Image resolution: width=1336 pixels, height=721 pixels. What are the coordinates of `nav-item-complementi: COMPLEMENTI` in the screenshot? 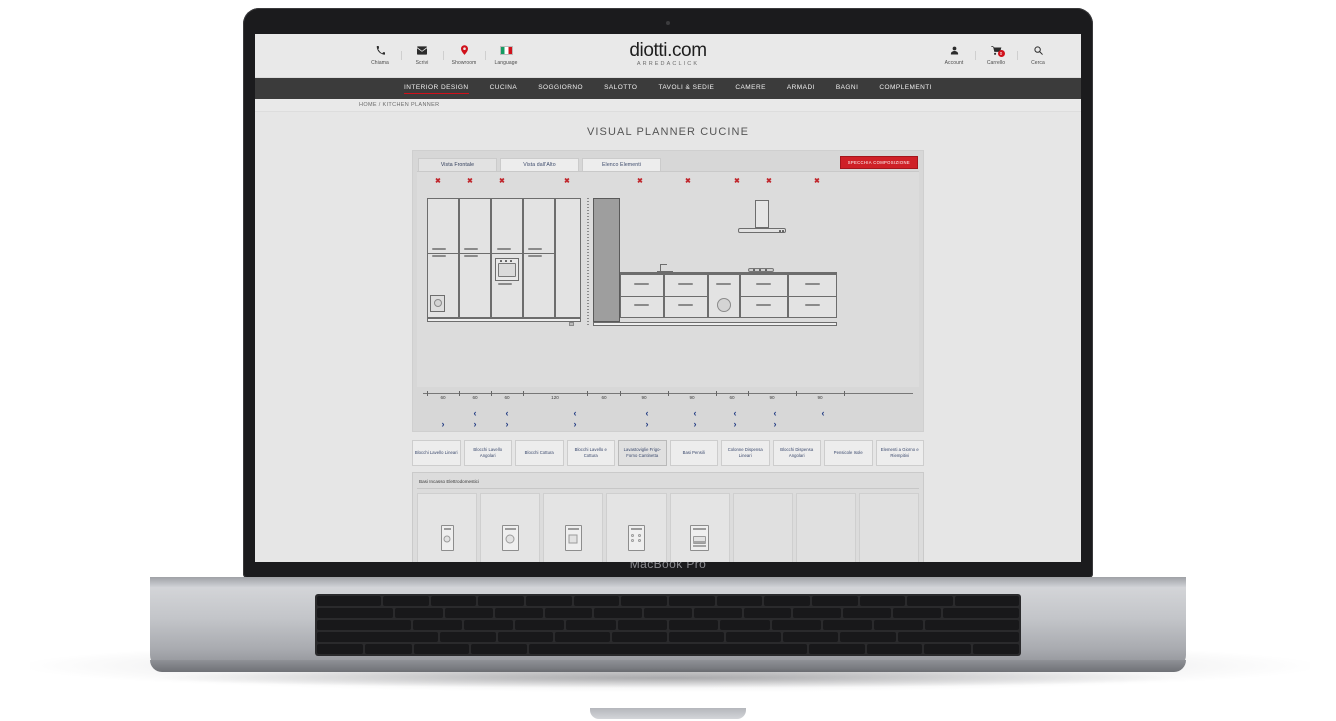 It's located at (905, 88).